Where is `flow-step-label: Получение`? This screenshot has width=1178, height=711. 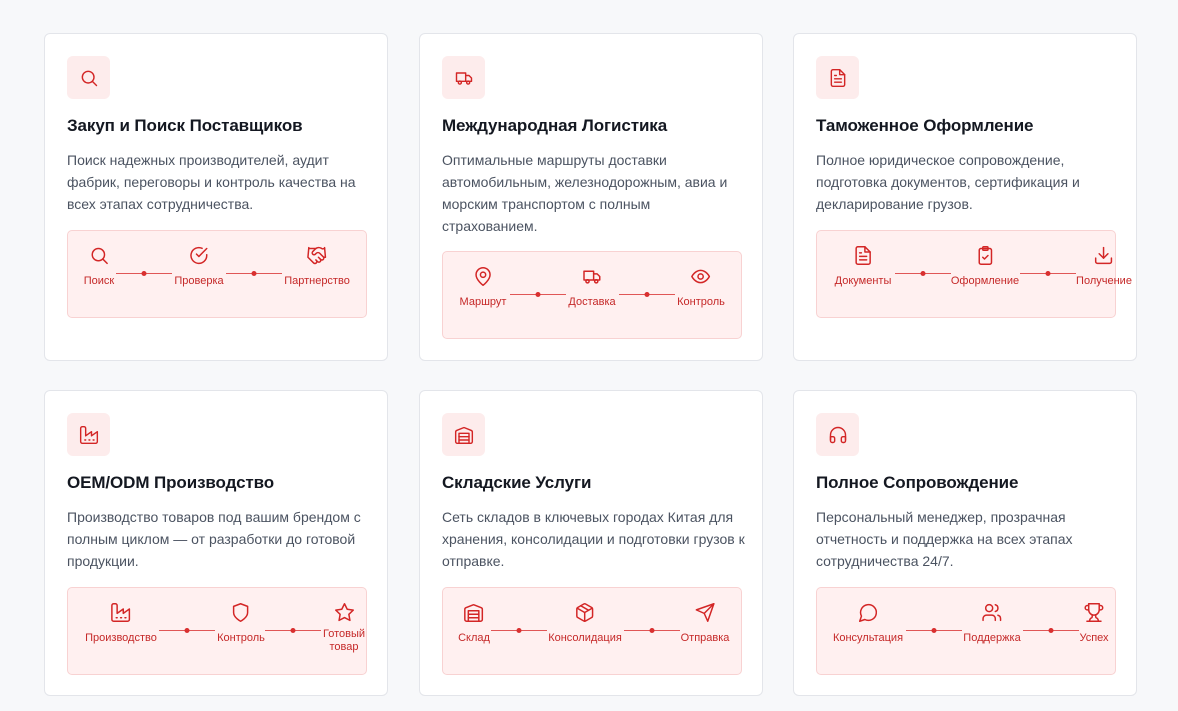 flow-step-label: Получение is located at coordinates (1104, 281).